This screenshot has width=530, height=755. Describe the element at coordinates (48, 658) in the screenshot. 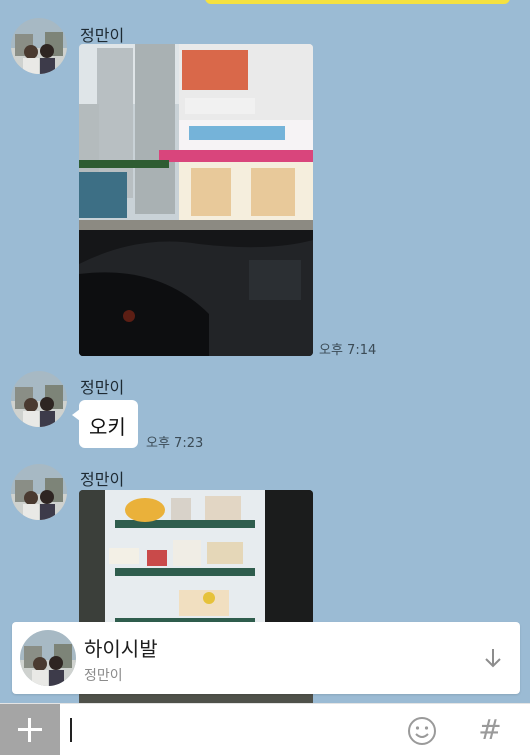

I see `notice-avatar` at that location.